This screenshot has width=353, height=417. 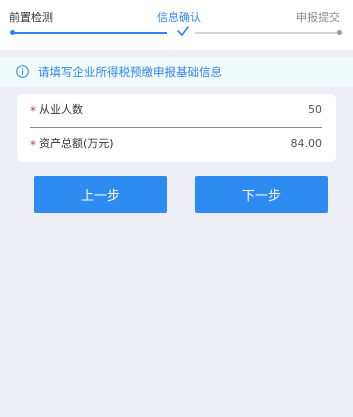 What do you see at coordinates (61, 109) in the screenshot?
I see `employee-count-label: 从业人数` at bounding box center [61, 109].